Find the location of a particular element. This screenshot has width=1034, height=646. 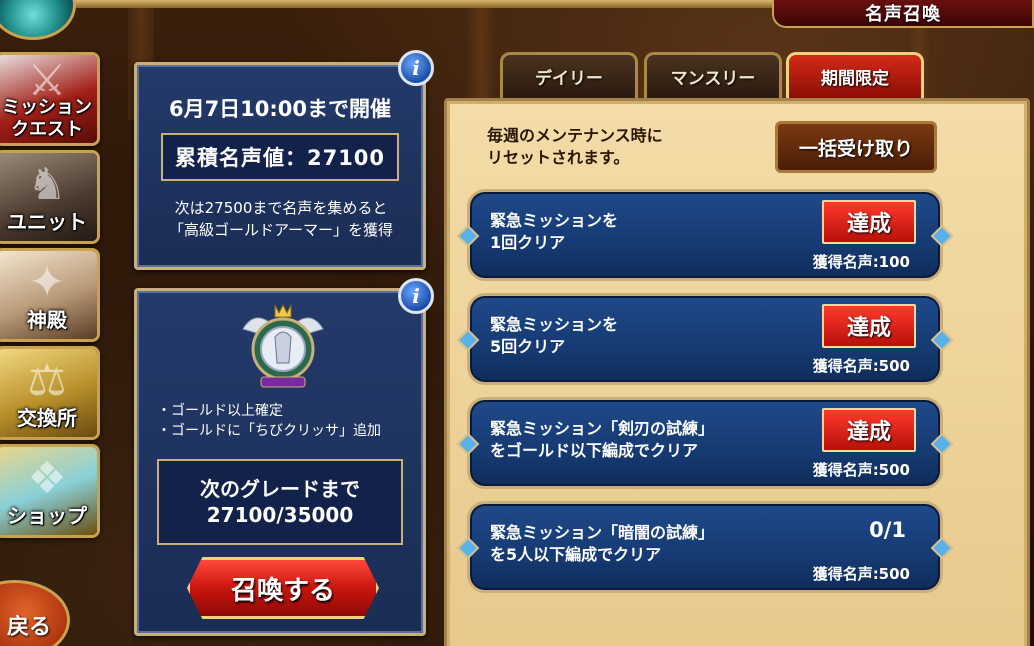

next-grade-box: 次のグレードまで 27100/35000 is located at coordinates (280, 502).